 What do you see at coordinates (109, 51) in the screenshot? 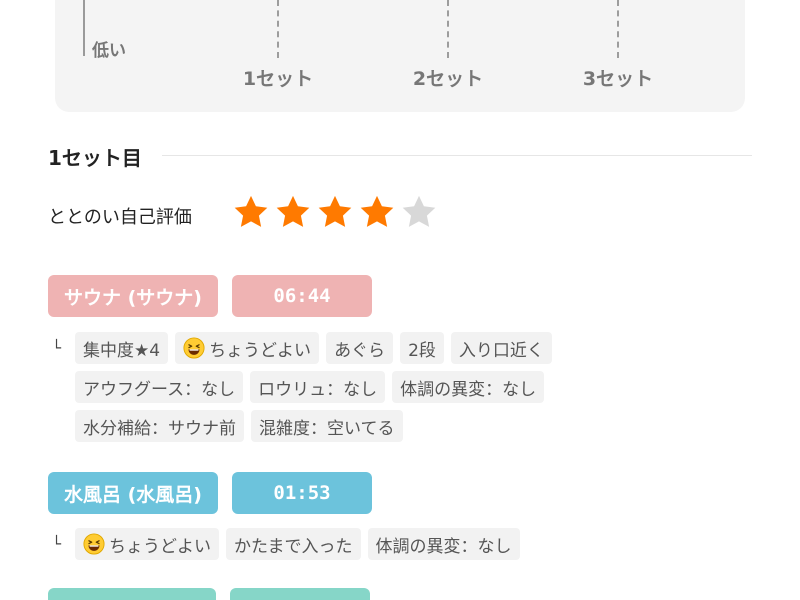
I see `y-axis-low-label: 低い` at bounding box center [109, 51].